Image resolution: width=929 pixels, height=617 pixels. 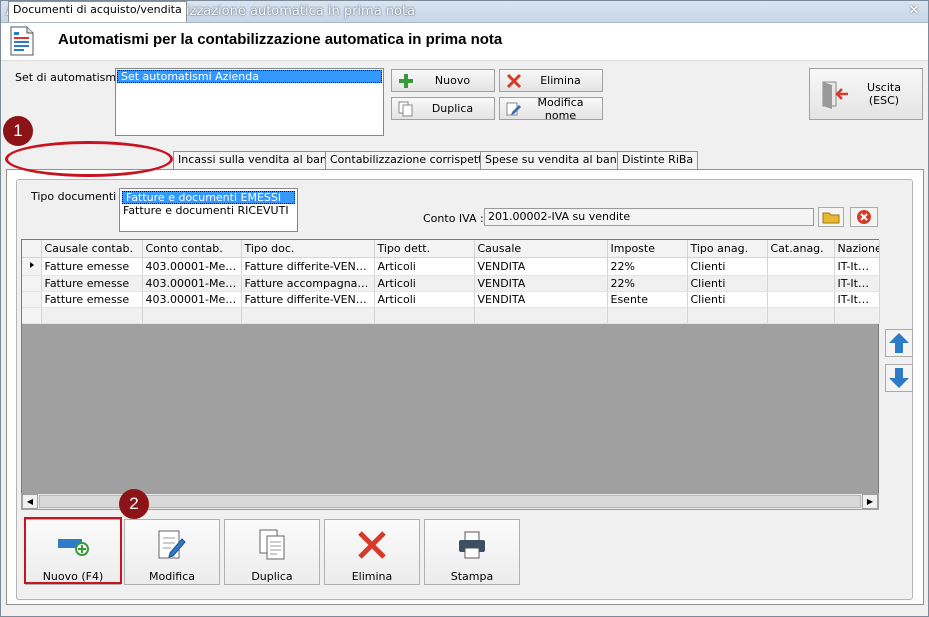 I want to click on delete-label: Elimina, so click(x=372, y=576).